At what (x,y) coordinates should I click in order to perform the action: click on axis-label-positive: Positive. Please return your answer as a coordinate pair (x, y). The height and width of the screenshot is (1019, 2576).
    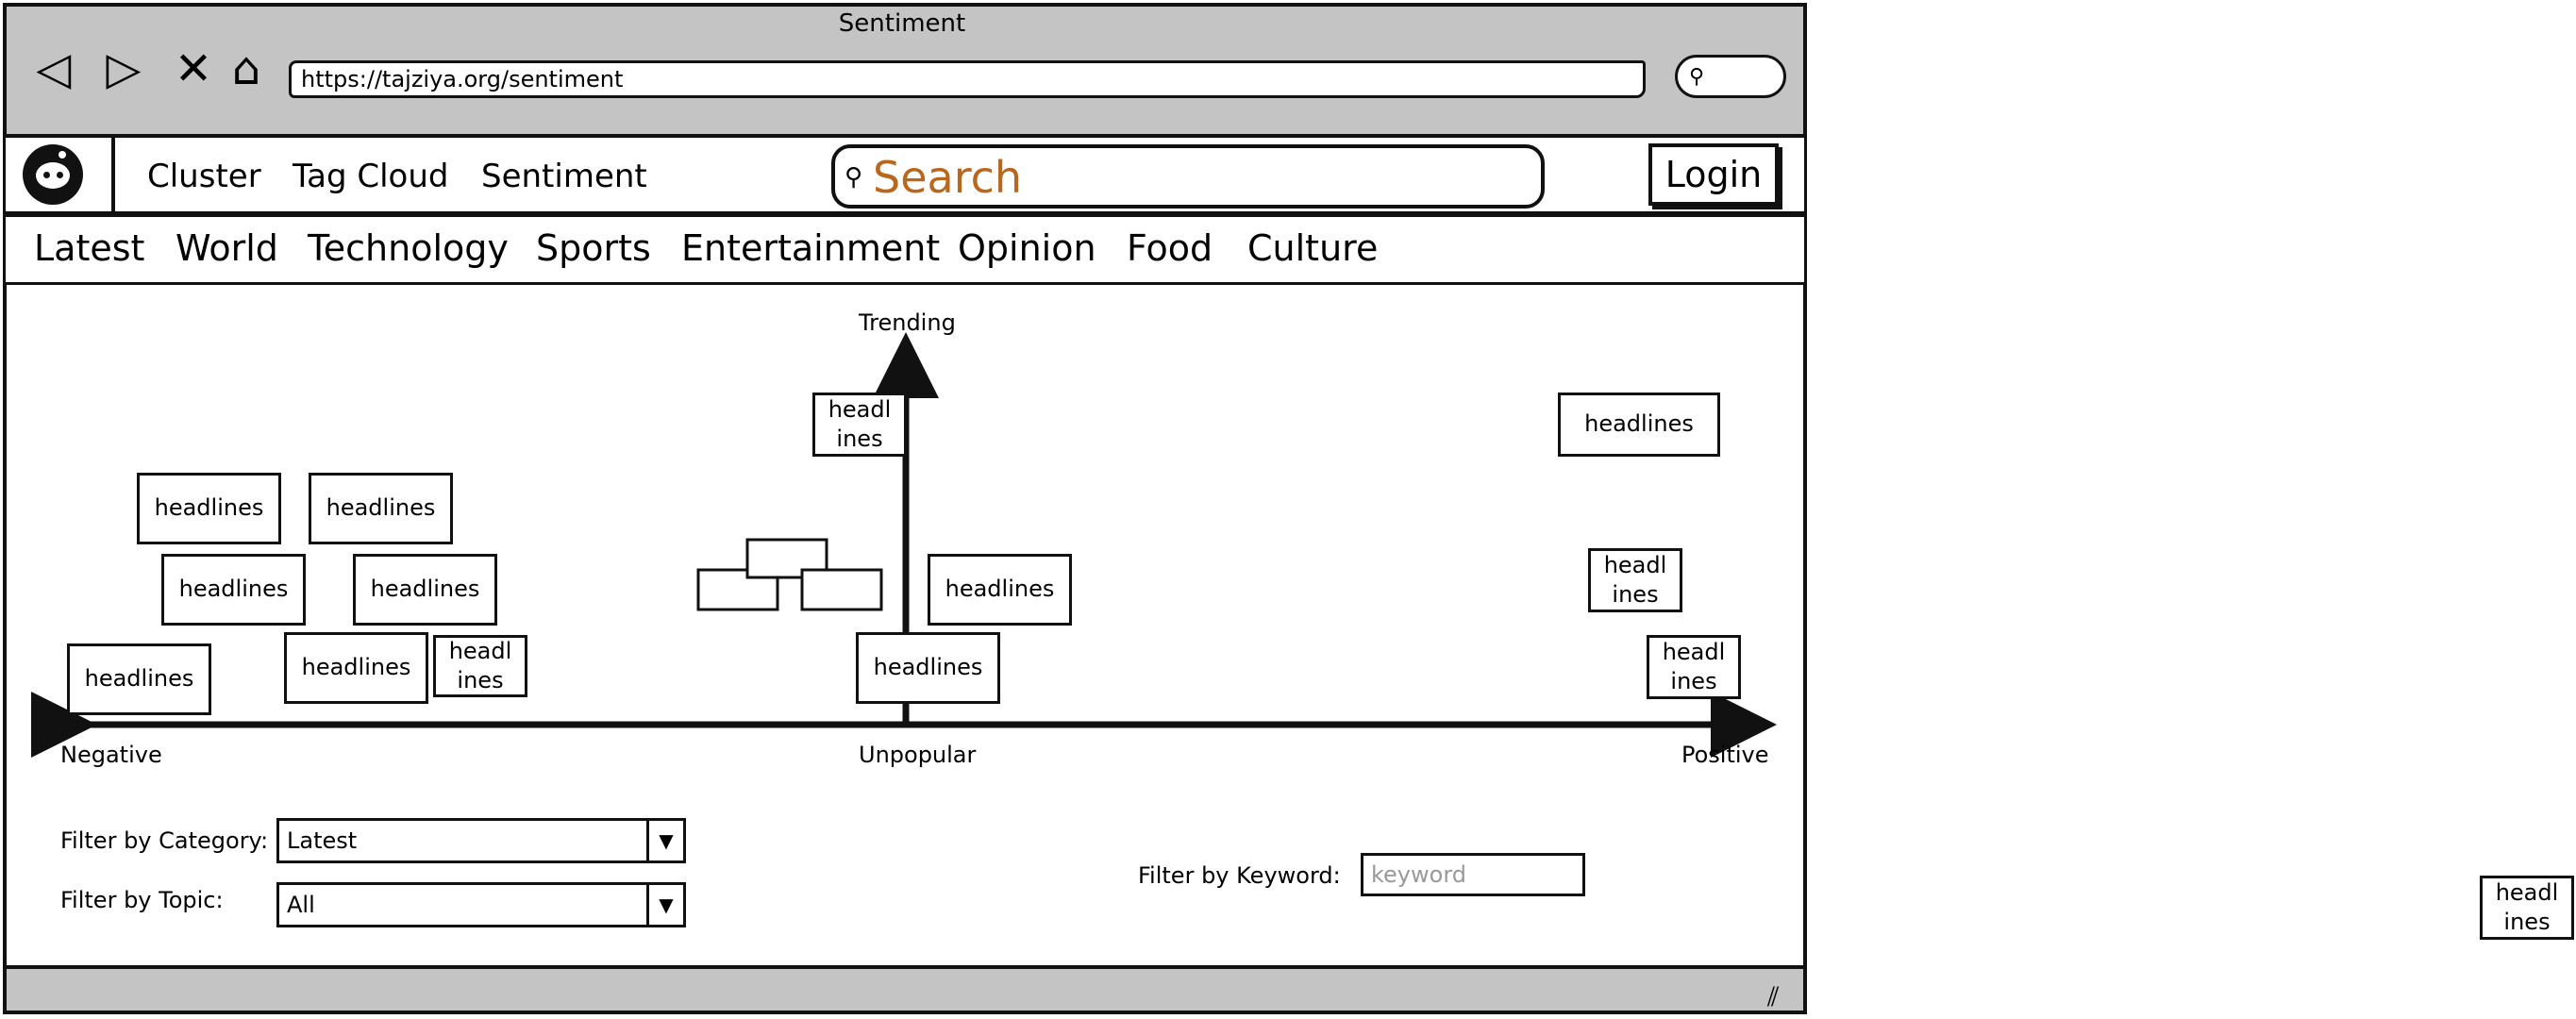
    Looking at the image, I should click on (1725, 755).